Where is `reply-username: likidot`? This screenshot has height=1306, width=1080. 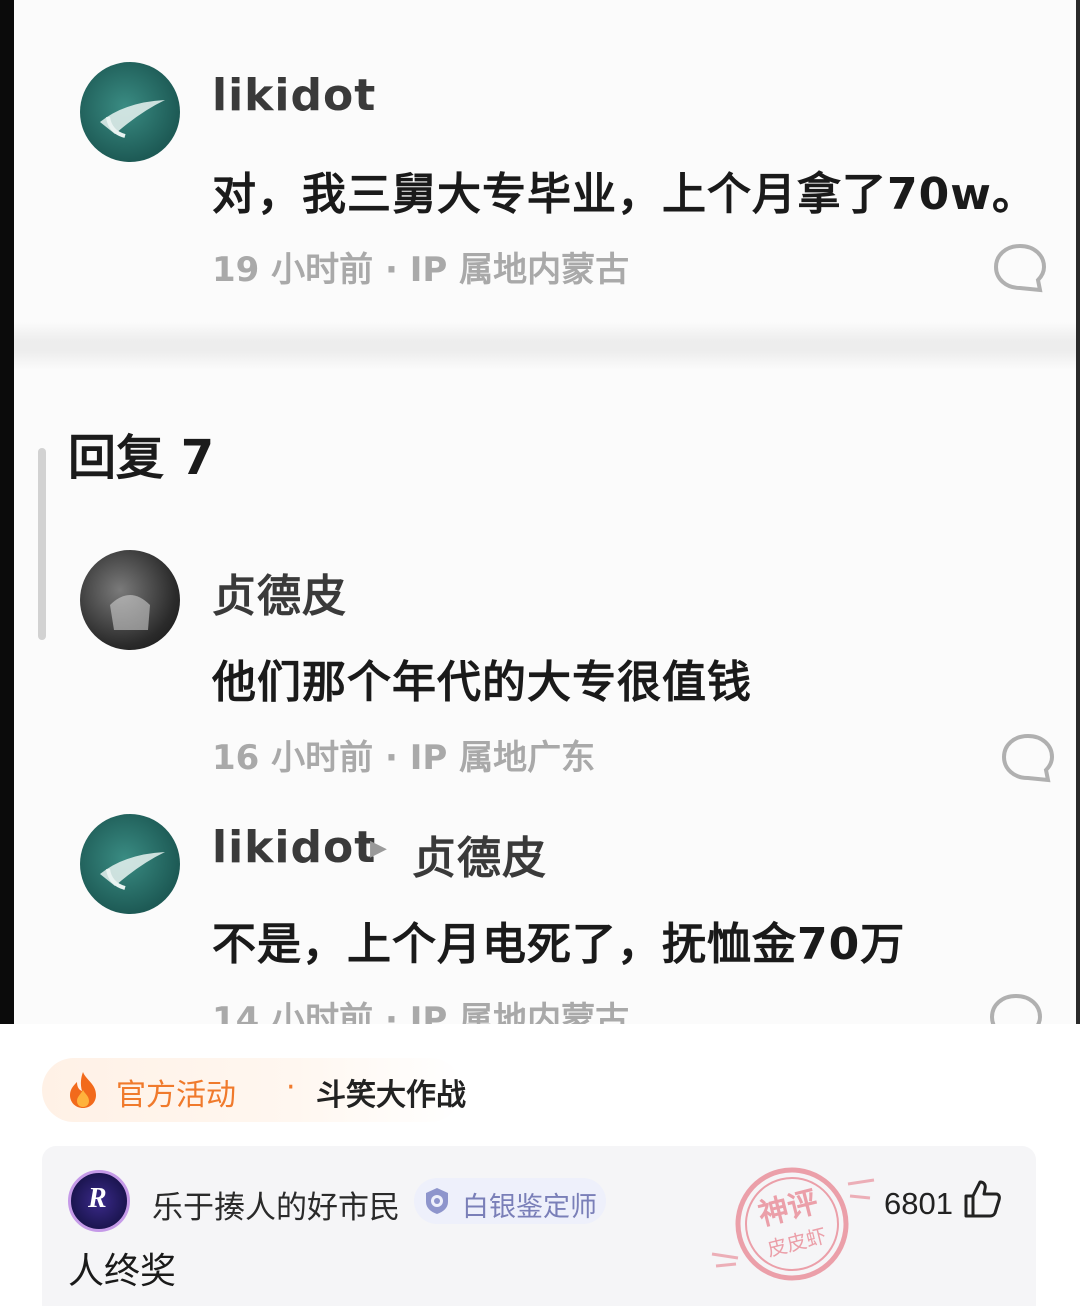 reply-username: likidot is located at coordinates (294, 847).